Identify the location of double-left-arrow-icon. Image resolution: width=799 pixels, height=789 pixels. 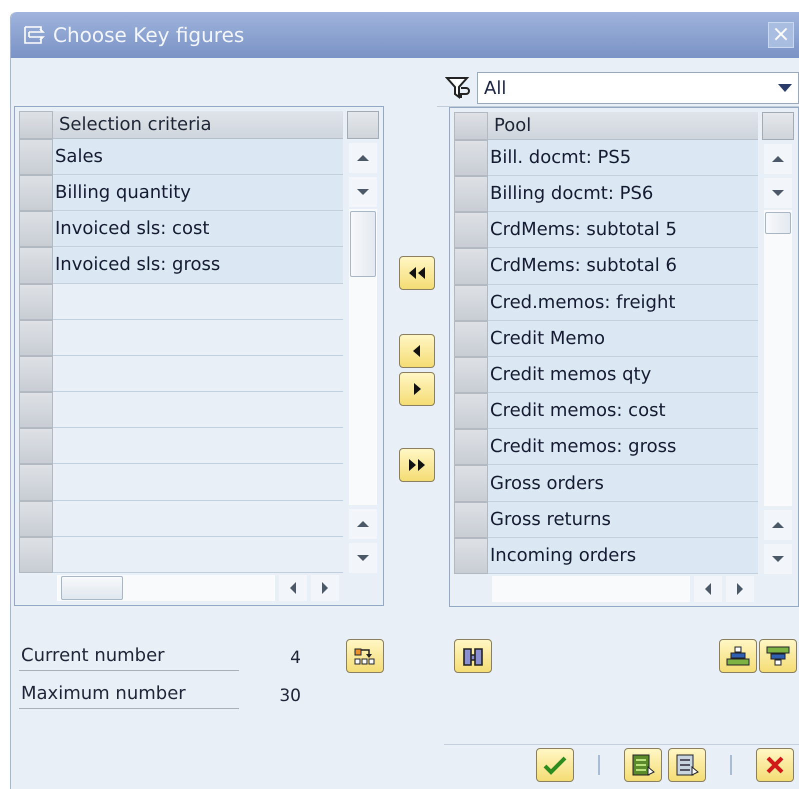
(416, 273).